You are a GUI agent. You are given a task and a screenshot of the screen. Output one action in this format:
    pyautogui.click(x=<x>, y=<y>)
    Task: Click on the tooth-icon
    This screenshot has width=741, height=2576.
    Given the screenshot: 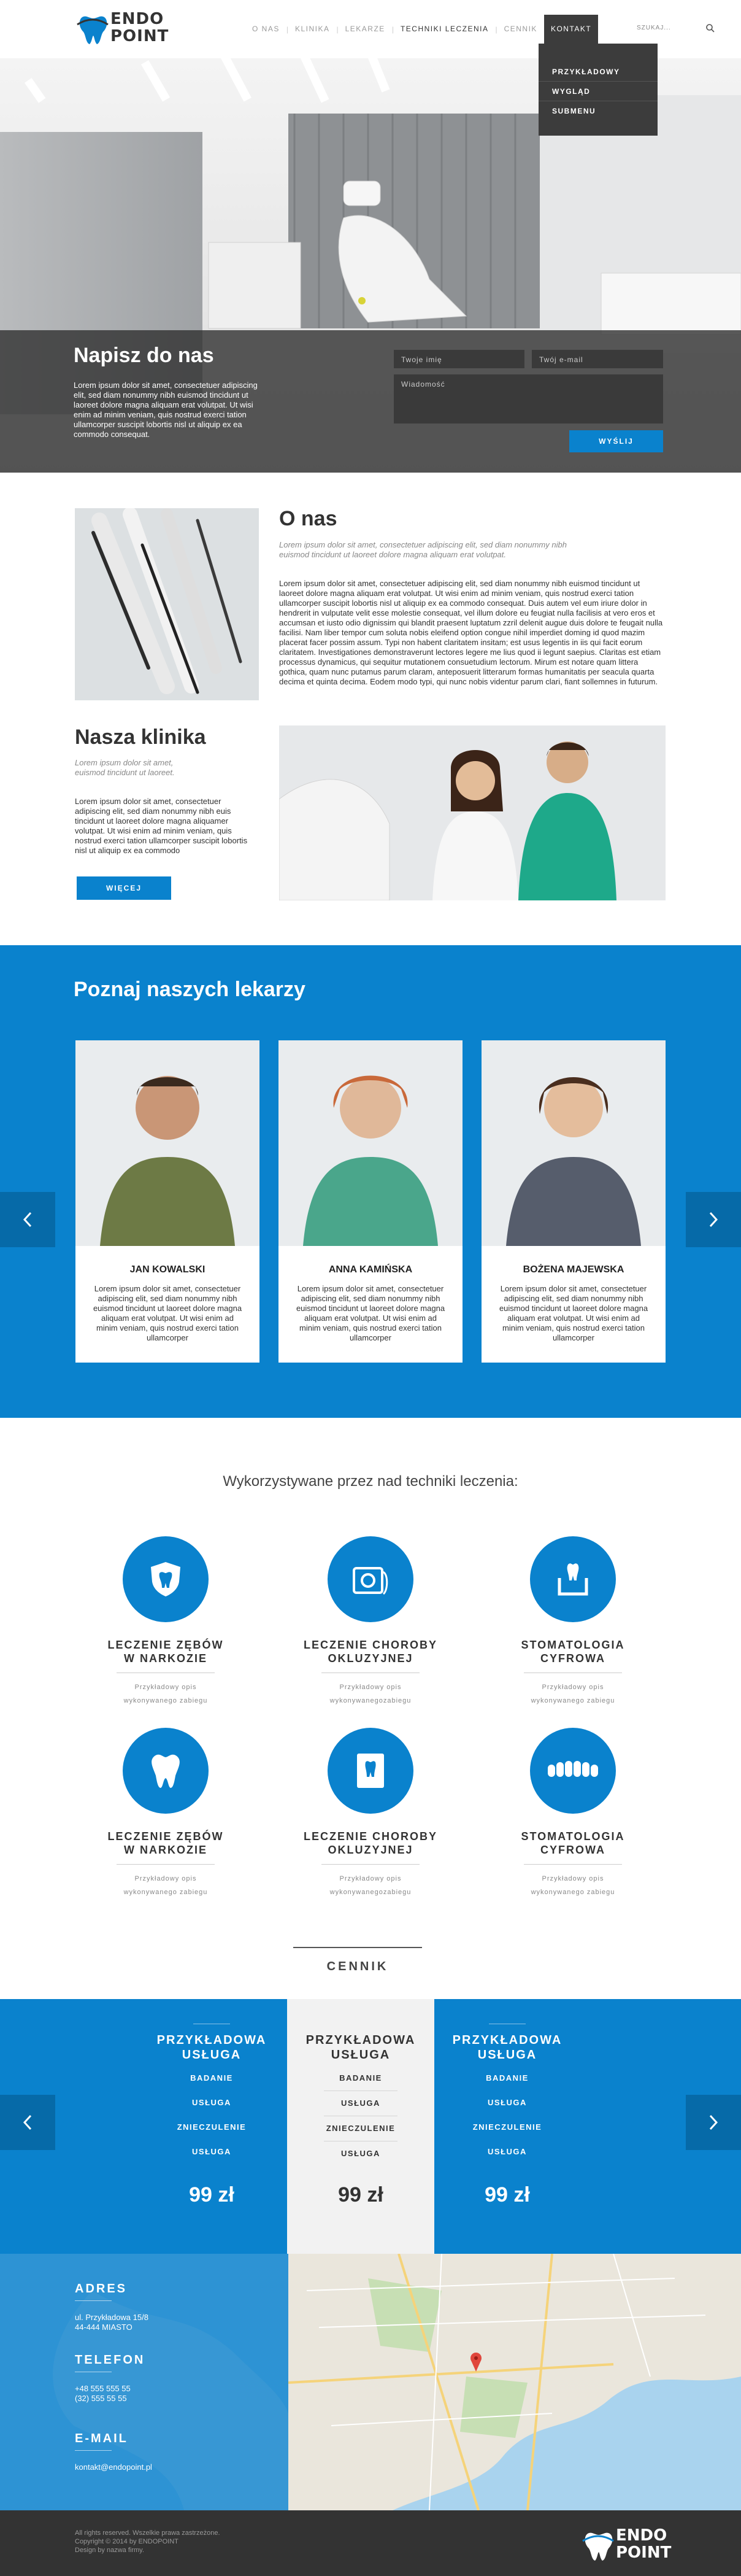 What is the action you would take?
    pyautogui.click(x=166, y=1771)
    